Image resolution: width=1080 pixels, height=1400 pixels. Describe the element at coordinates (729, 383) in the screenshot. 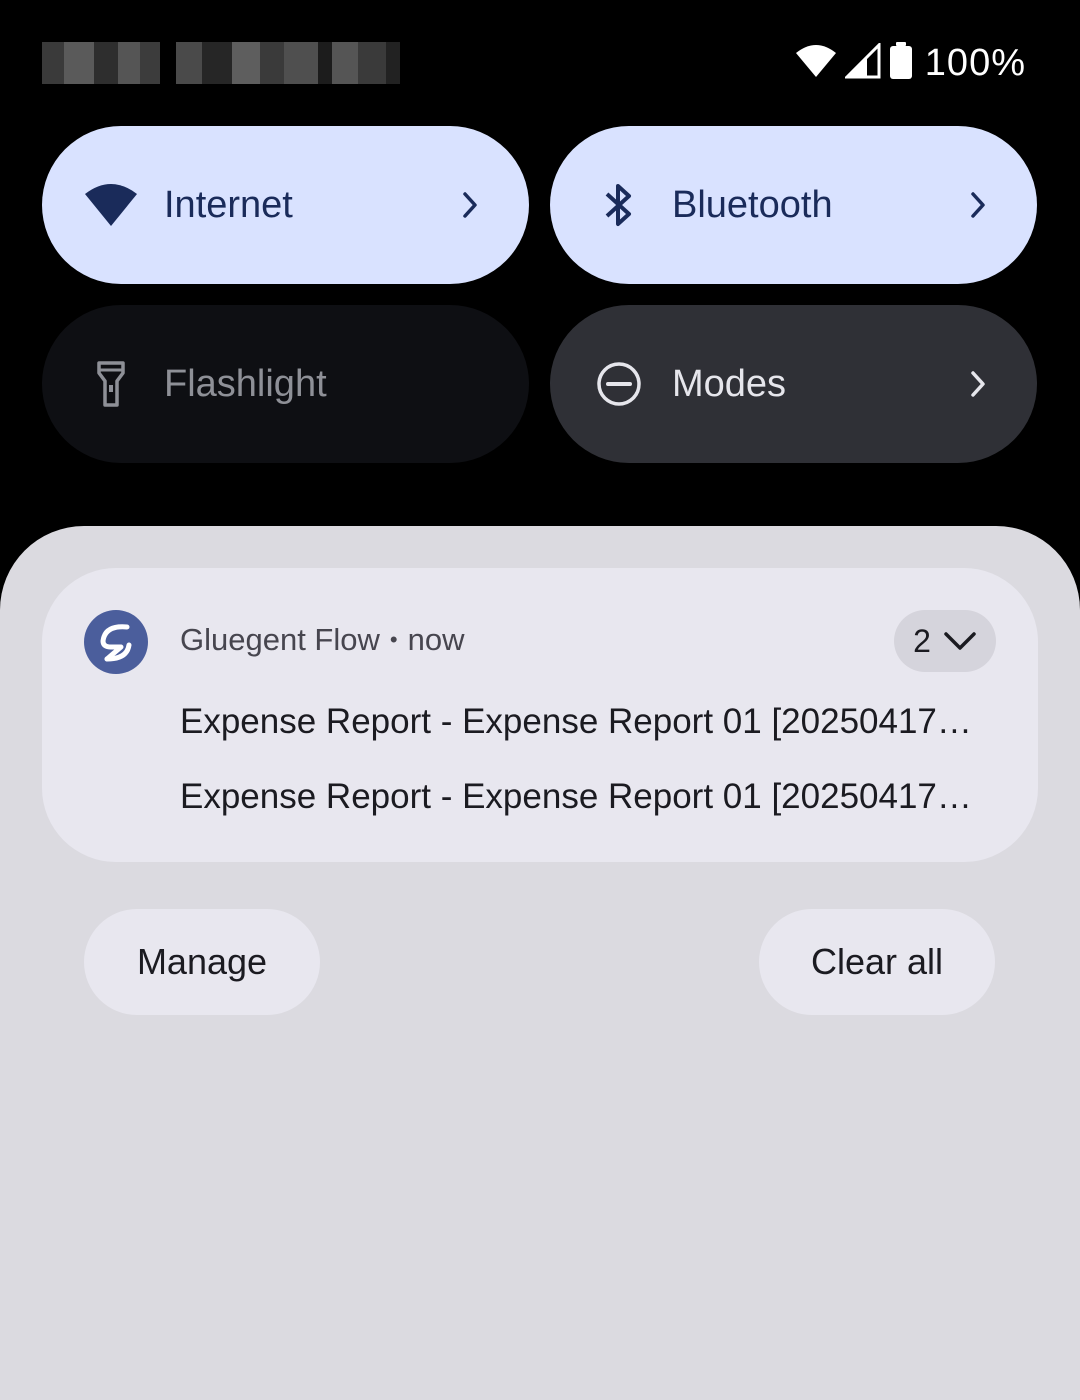

I see `tile-label: Modes` at that location.